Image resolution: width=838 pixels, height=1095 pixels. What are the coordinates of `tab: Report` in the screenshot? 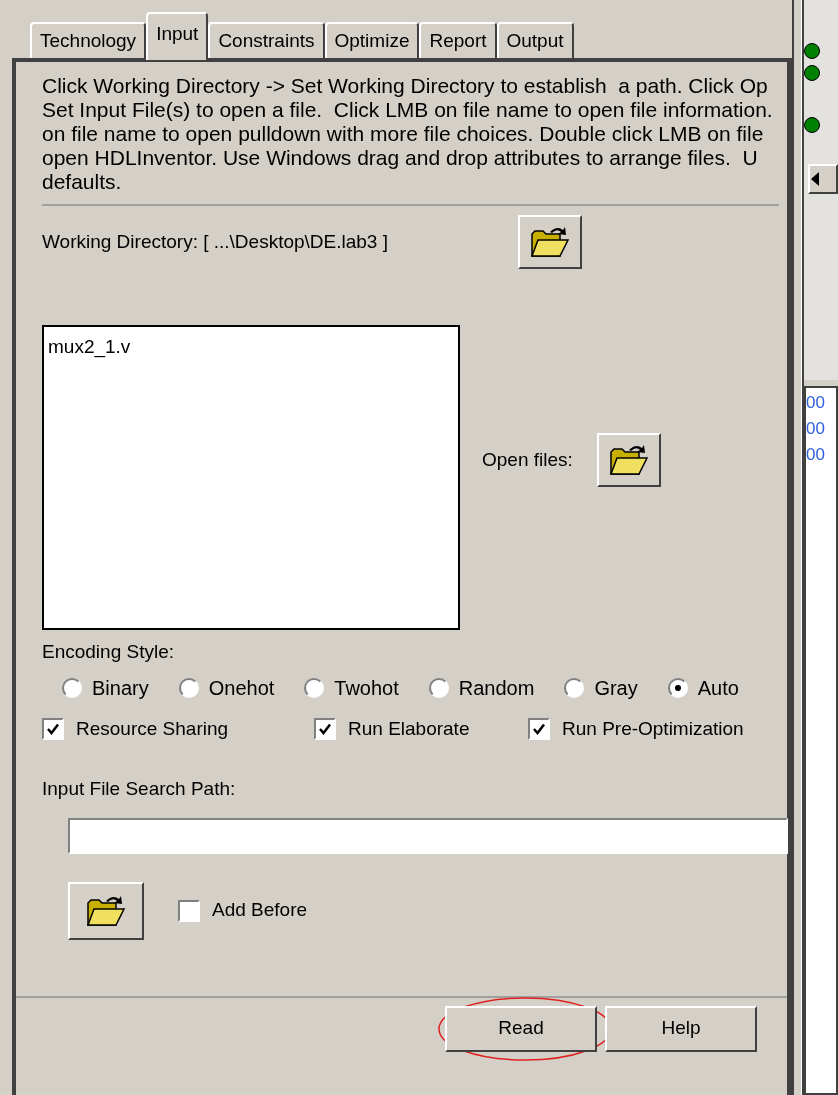 It's located at (458, 40).